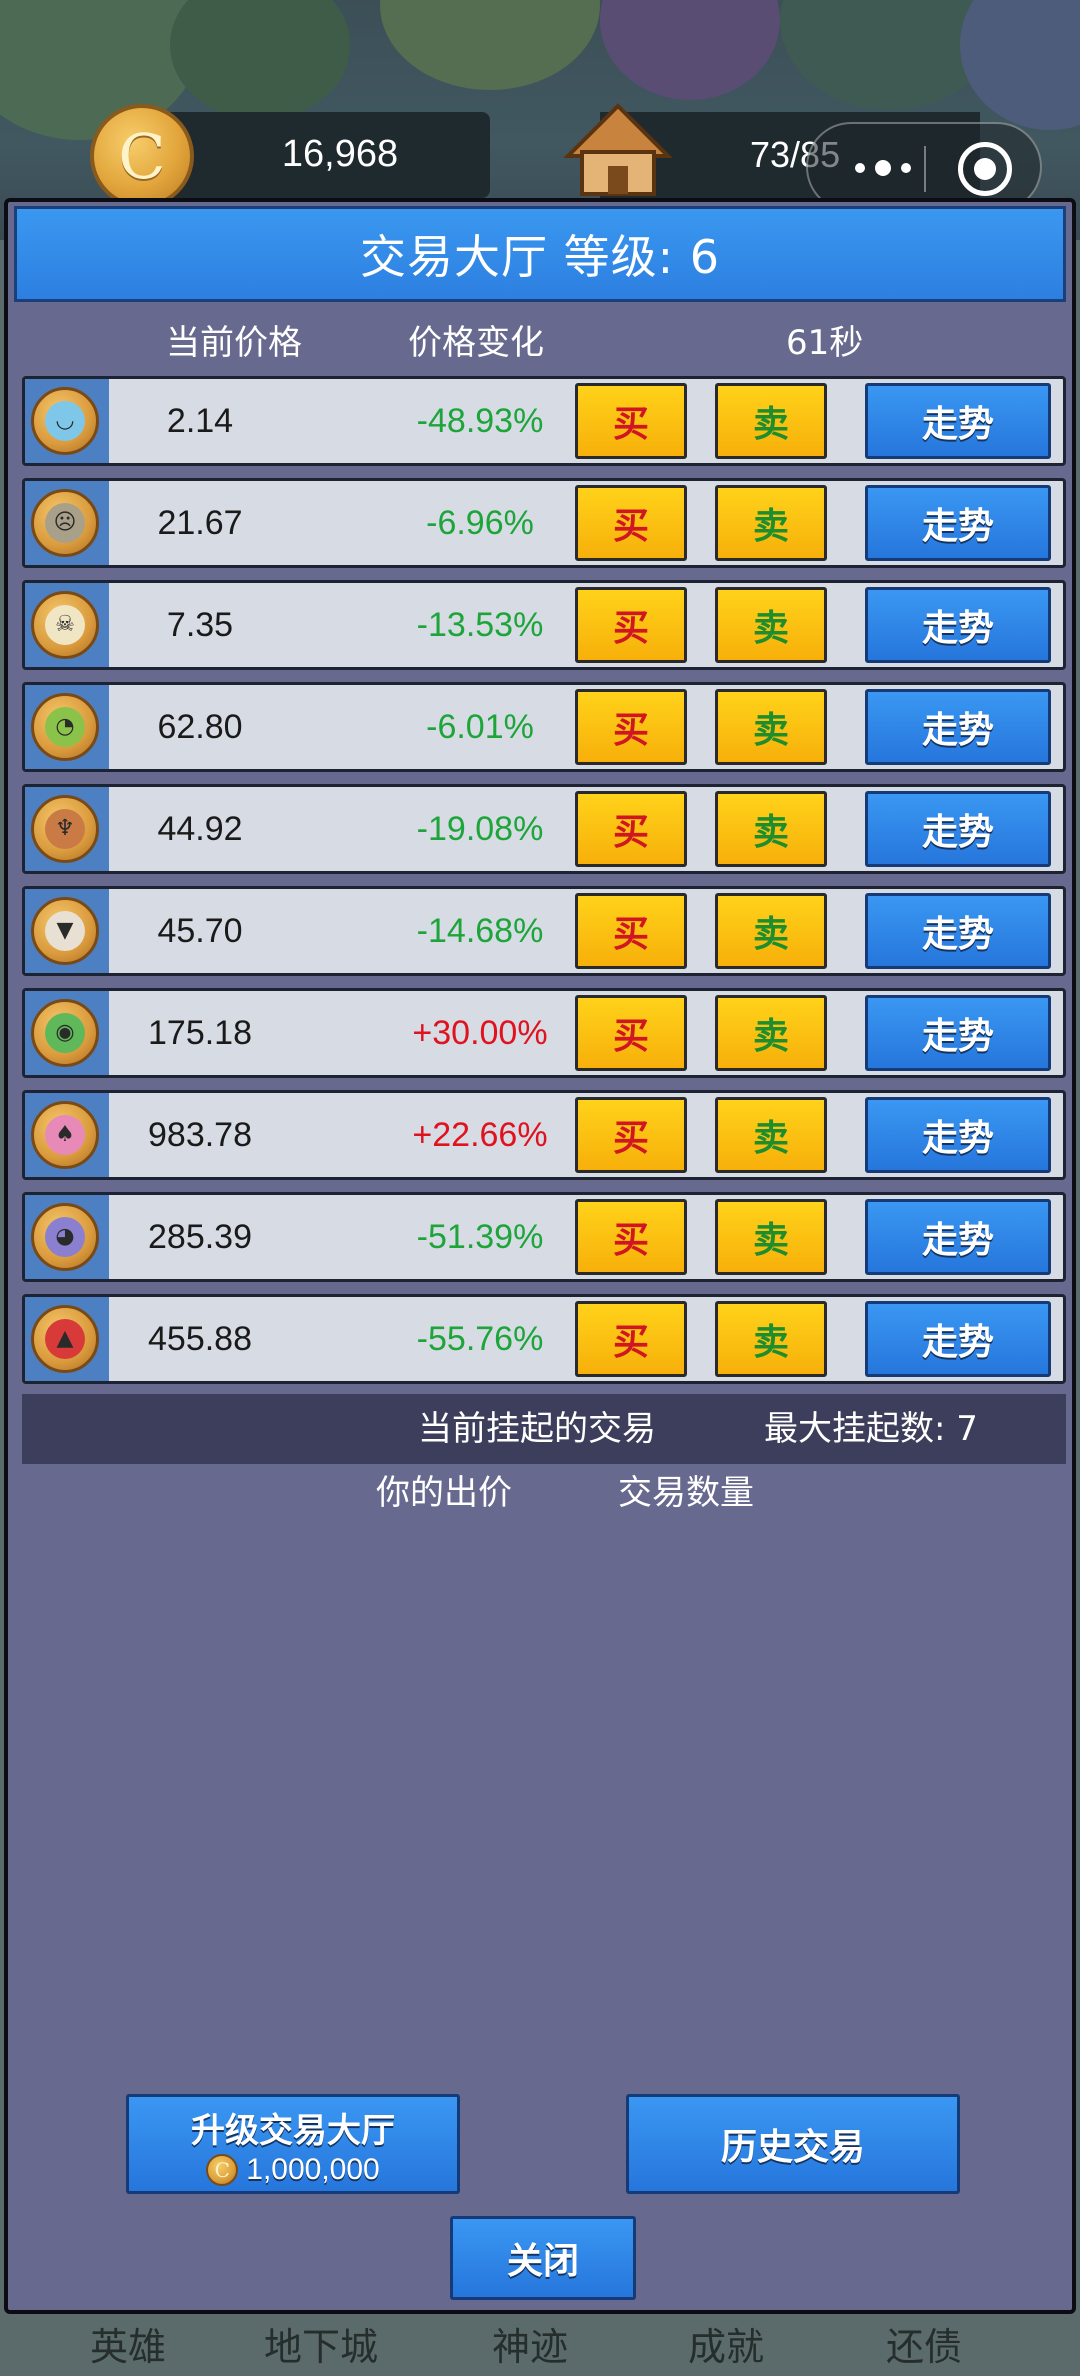 The image size is (1080, 2376). Describe the element at coordinates (924, 2347) in the screenshot. I see `nav-repay-debt: 还债` at that location.